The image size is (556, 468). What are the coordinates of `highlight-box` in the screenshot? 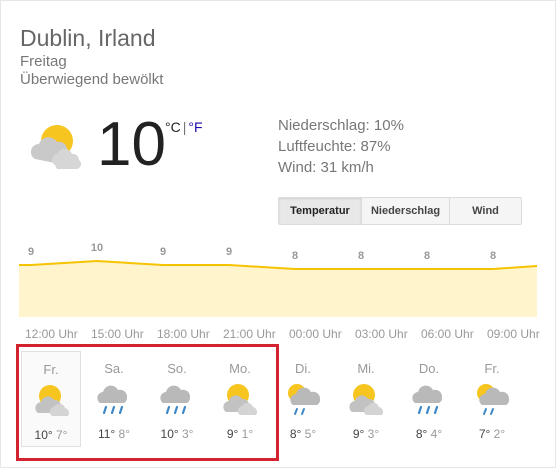 It's located at (147, 402).